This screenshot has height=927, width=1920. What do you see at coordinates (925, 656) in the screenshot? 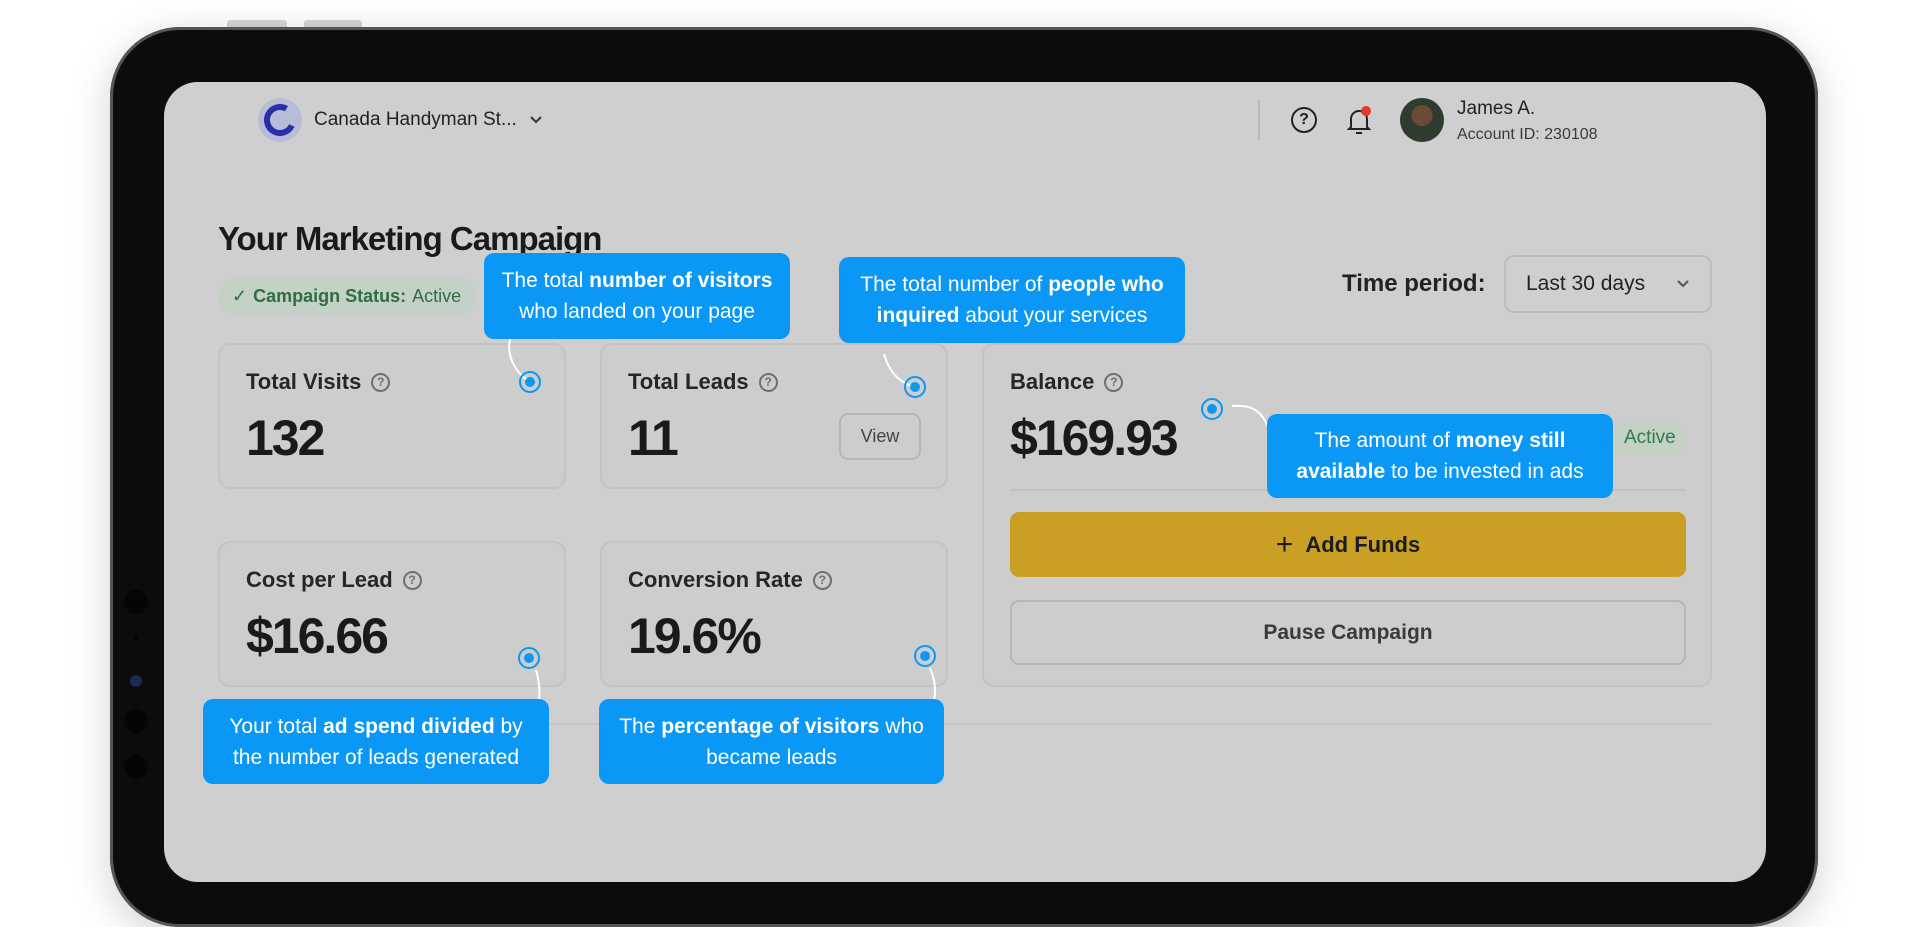
I see `annotation-marker-conversion` at bounding box center [925, 656].